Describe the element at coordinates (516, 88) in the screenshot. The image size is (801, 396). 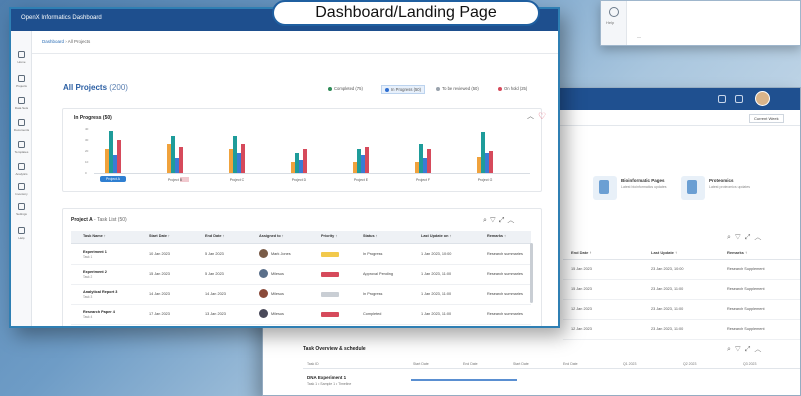
I see `status-filter-label: On hold (25)` at that location.